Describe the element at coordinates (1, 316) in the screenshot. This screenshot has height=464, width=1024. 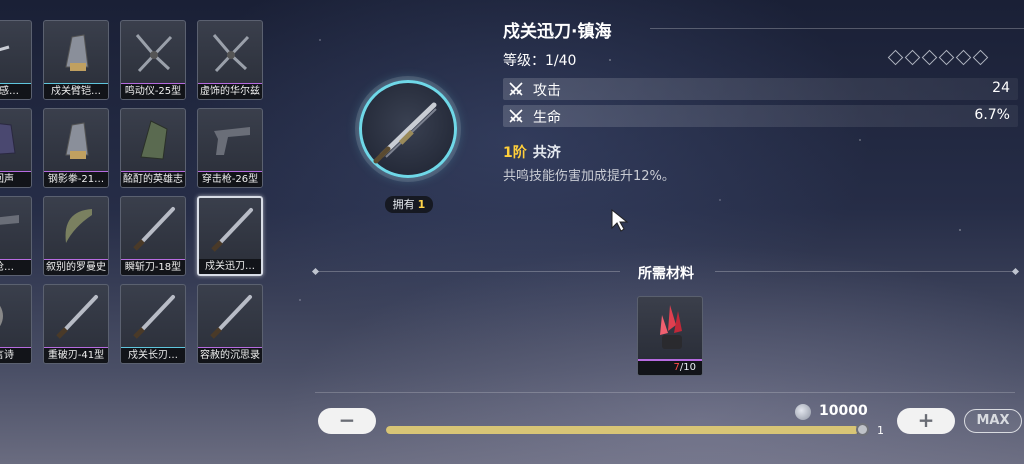
I see `weapon-bow-icon` at that location.